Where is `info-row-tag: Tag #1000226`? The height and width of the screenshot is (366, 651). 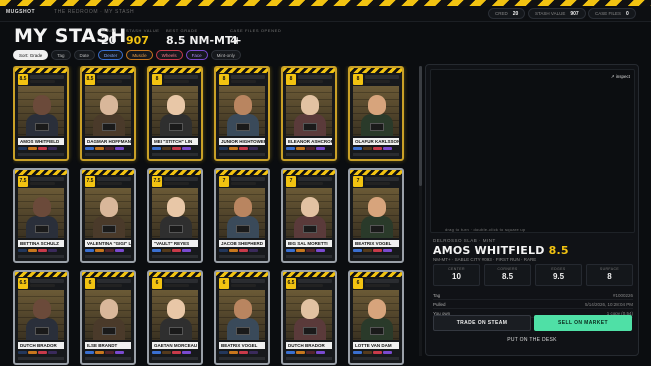
info-row-tag: Tag #1000226 is located at coordinates (533, 295).